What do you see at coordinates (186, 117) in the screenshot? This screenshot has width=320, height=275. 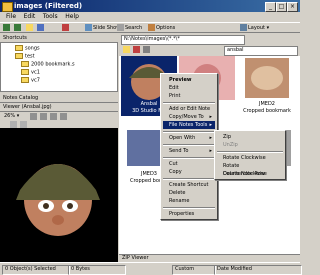 I see `menu-item-label: Copy/Move To` at bounding box center [186, 117].